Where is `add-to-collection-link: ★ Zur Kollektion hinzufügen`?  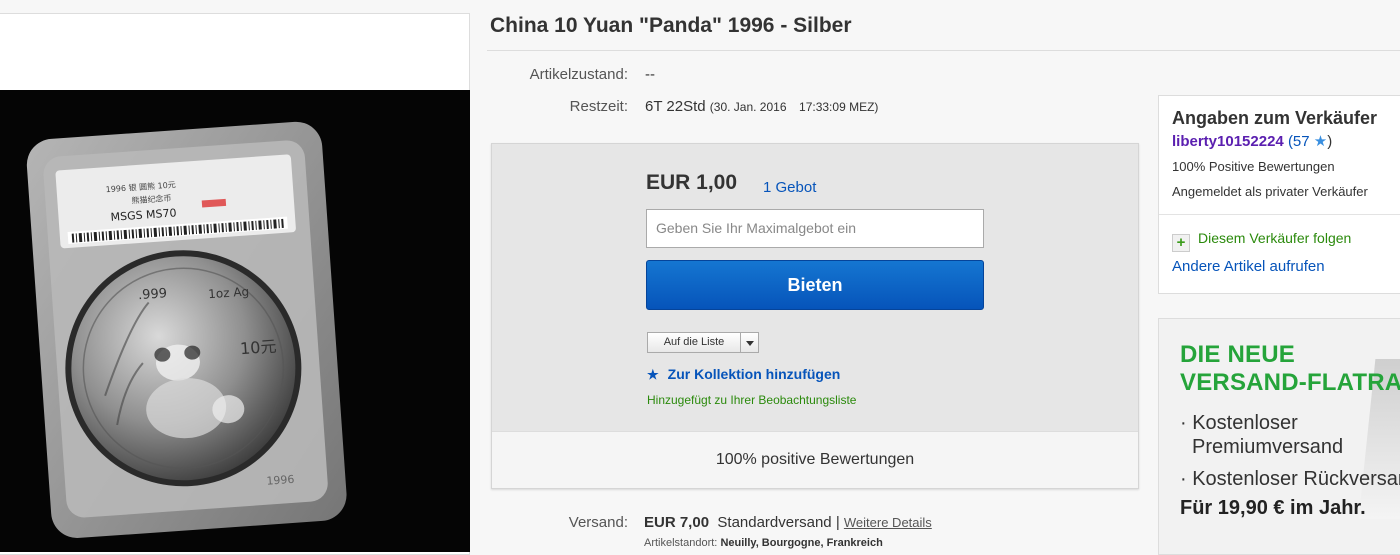 add-to-collection-link: ★ Zur Kollektion hinzufügen is located at coordinates (743, 374).